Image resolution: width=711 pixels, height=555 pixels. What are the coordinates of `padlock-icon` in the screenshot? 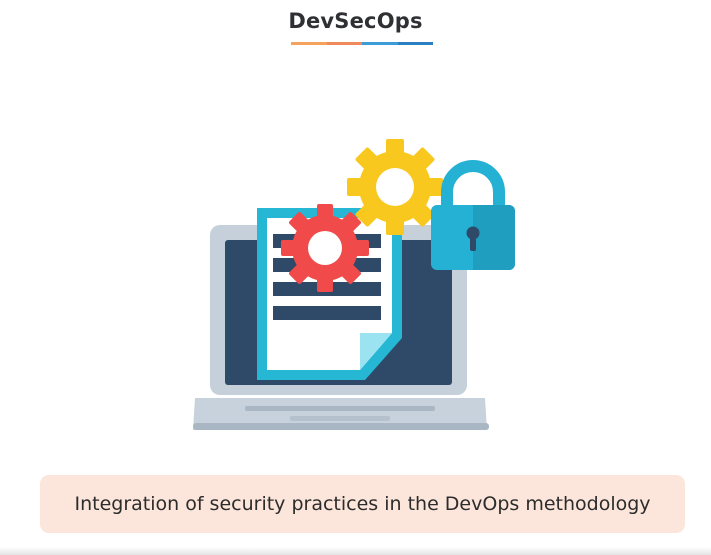 It's located at (473, 215).